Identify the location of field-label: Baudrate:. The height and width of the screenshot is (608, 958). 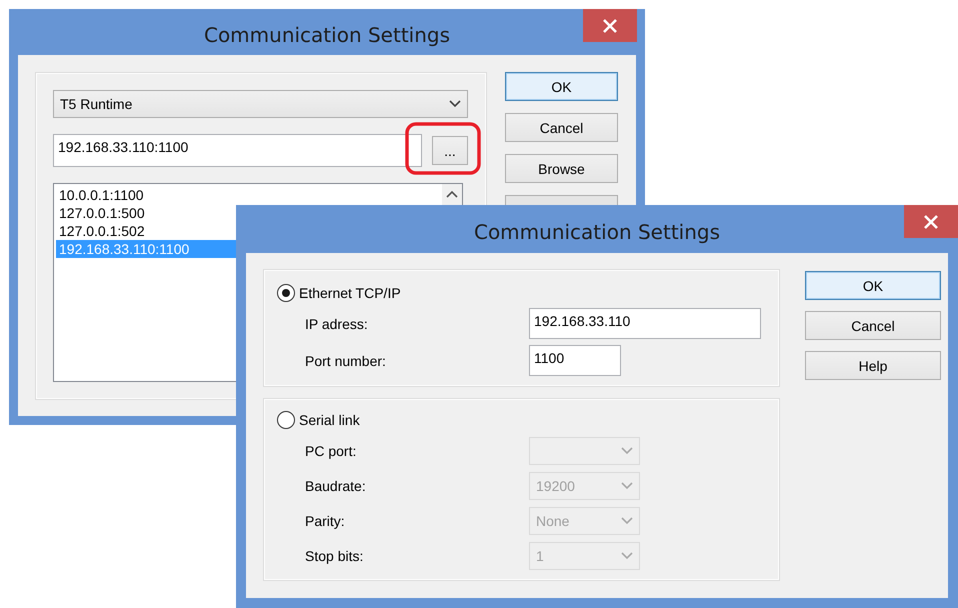
(336, 486).